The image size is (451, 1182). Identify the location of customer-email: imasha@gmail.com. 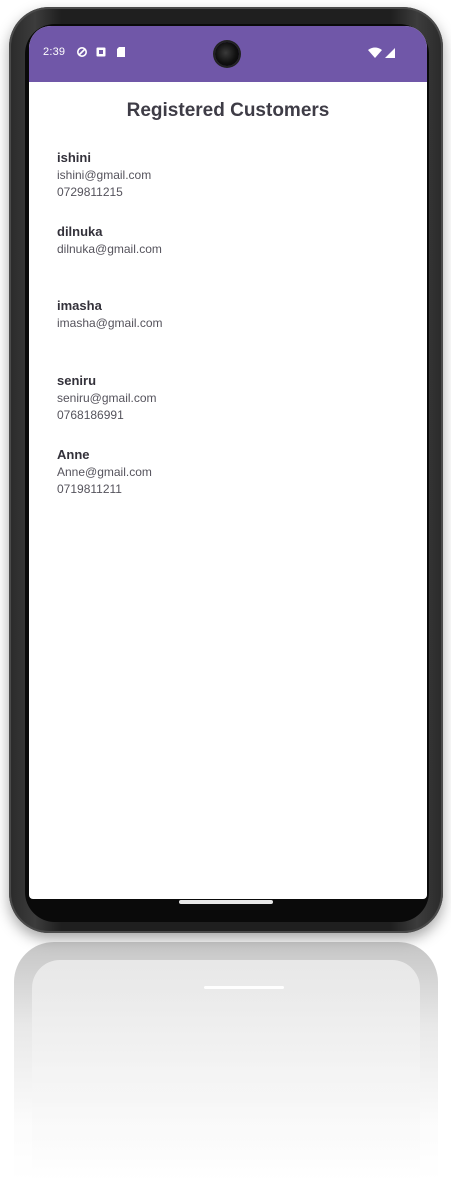
(110, 323).